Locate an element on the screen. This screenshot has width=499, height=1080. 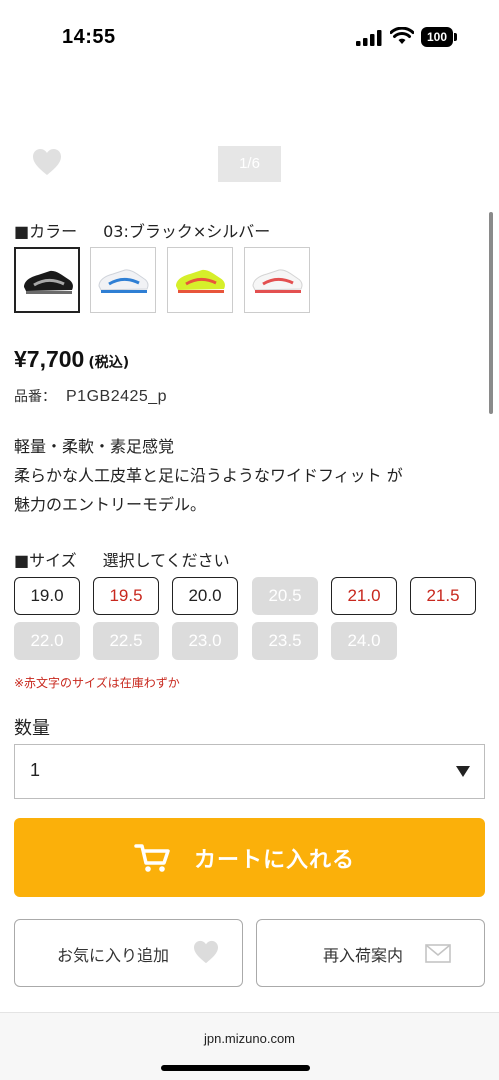
size-option-22-0: 22.0 is located at coordinates (47, 641).